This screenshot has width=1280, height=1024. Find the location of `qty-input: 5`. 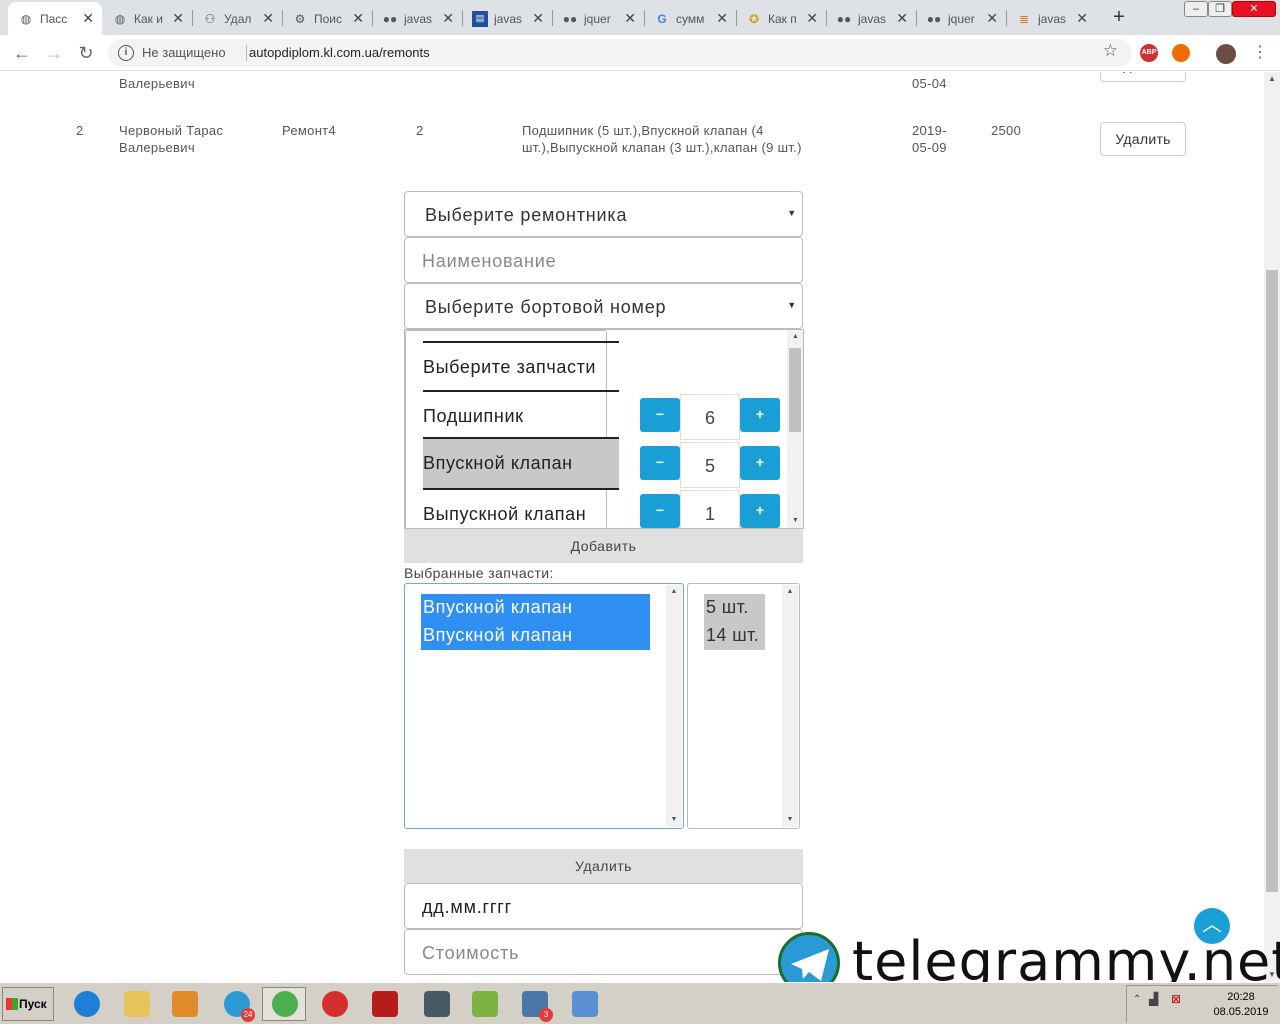

qty-input: 5 is located at coordinates (710, 465).